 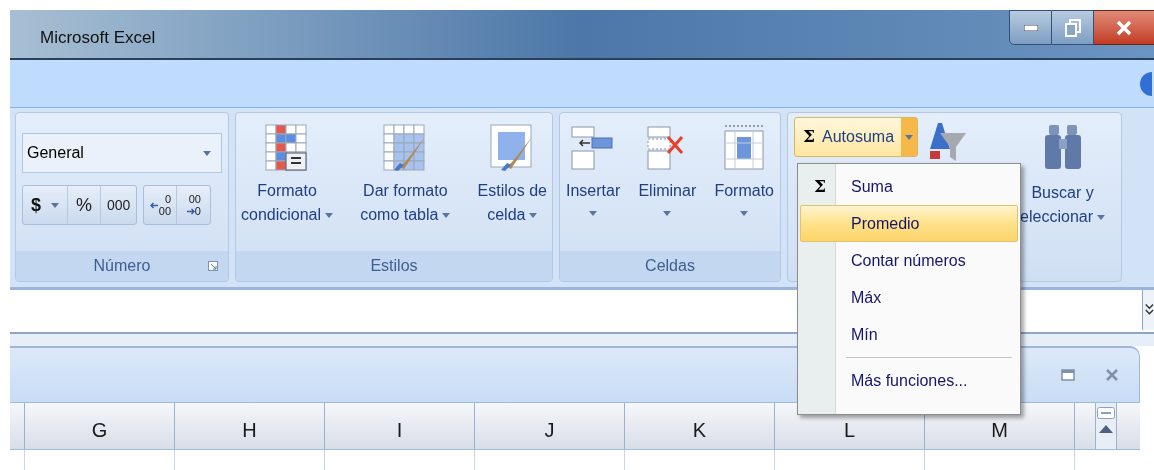 What do you see at coordinates (1106, 429) in the screenshot?
I see `scroll-up-icon` at bounding box center [1106, 429].